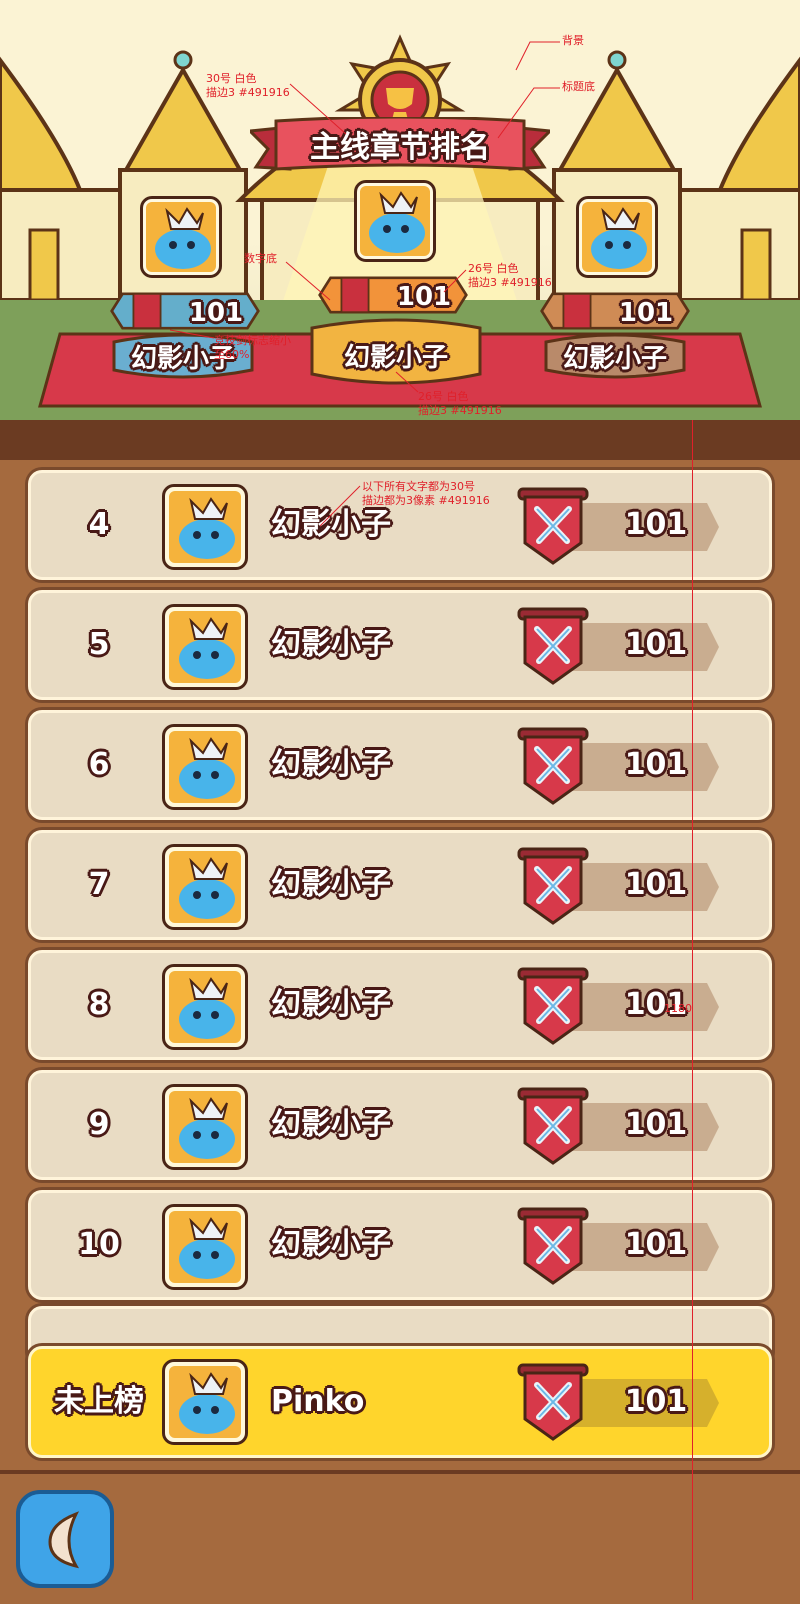 Image resolution: width=800 pixels, height=1604 pixels. I want to click on bottom-bar, so click(400, 1537).